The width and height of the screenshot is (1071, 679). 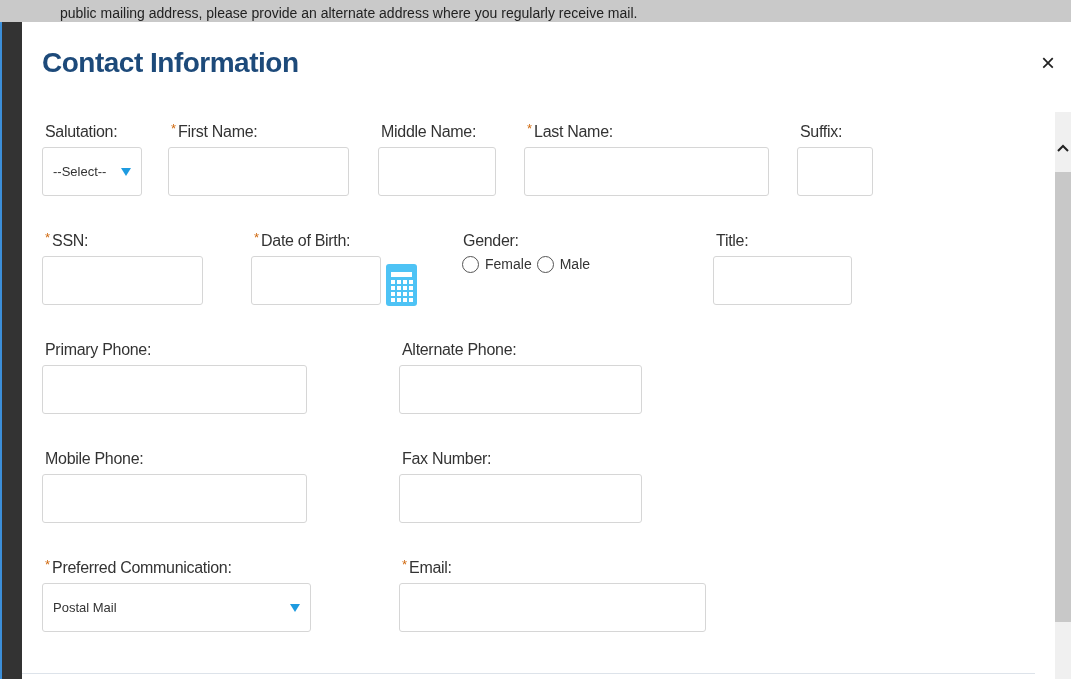 I want to click on close-button: ×, so click(x=1048, y=63).